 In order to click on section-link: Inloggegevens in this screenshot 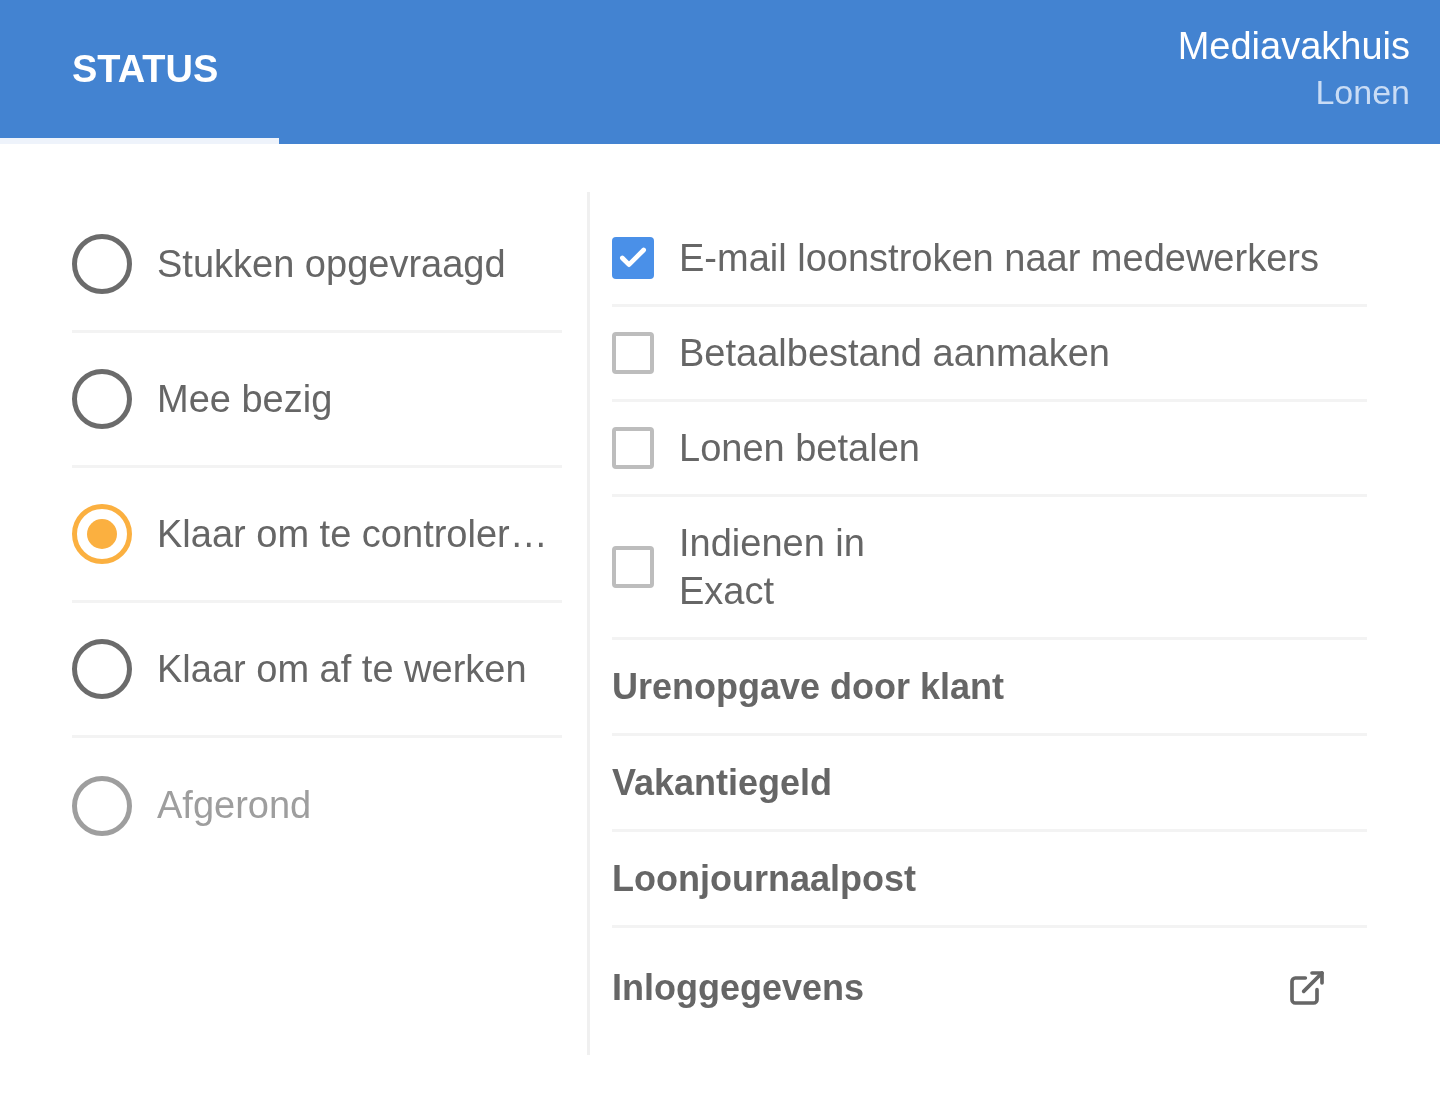, I will do `click(738, 988)`.